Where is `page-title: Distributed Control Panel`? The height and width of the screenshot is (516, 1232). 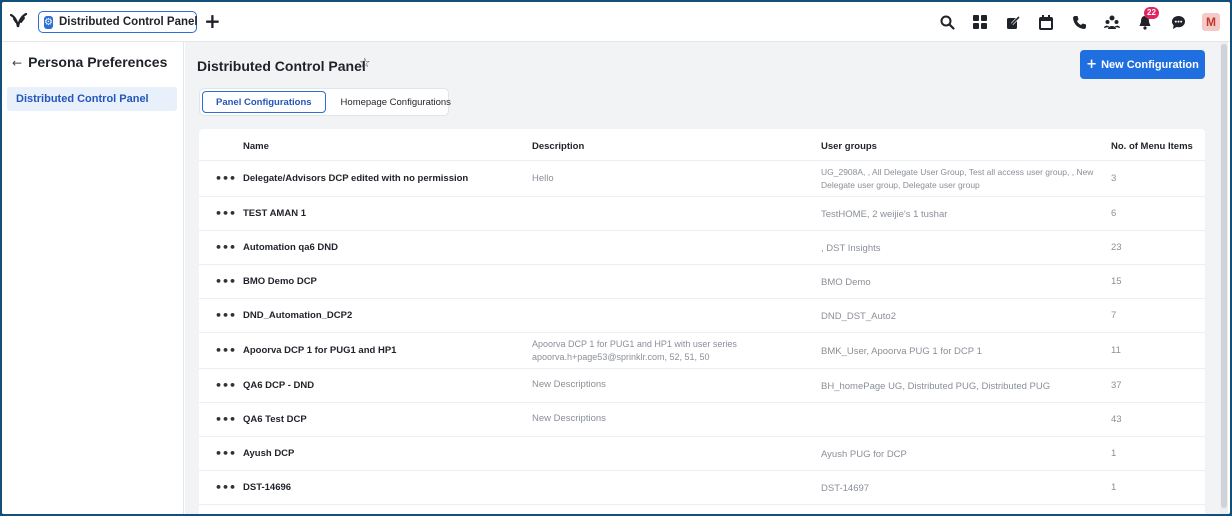 page-title: Distributed Control Panel is located at coordinates (281, 66).